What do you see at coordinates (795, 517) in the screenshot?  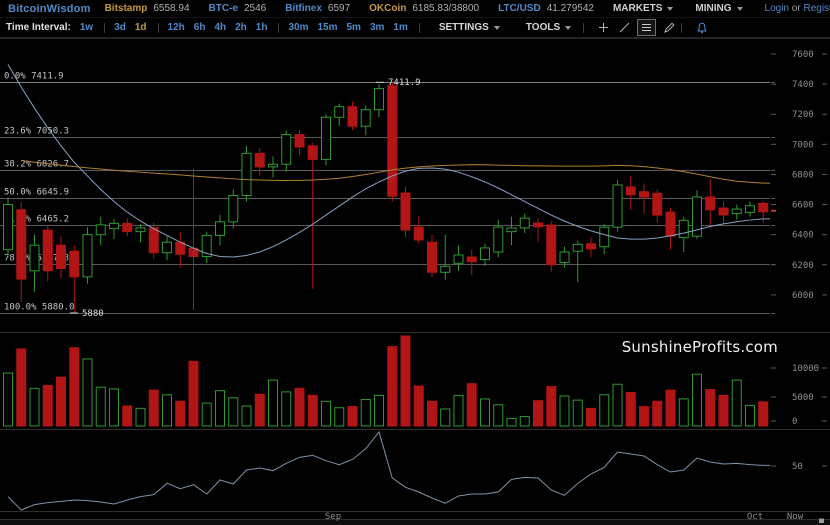 I see `time-axis-label-now: Now` at bounding box center [795, 517].